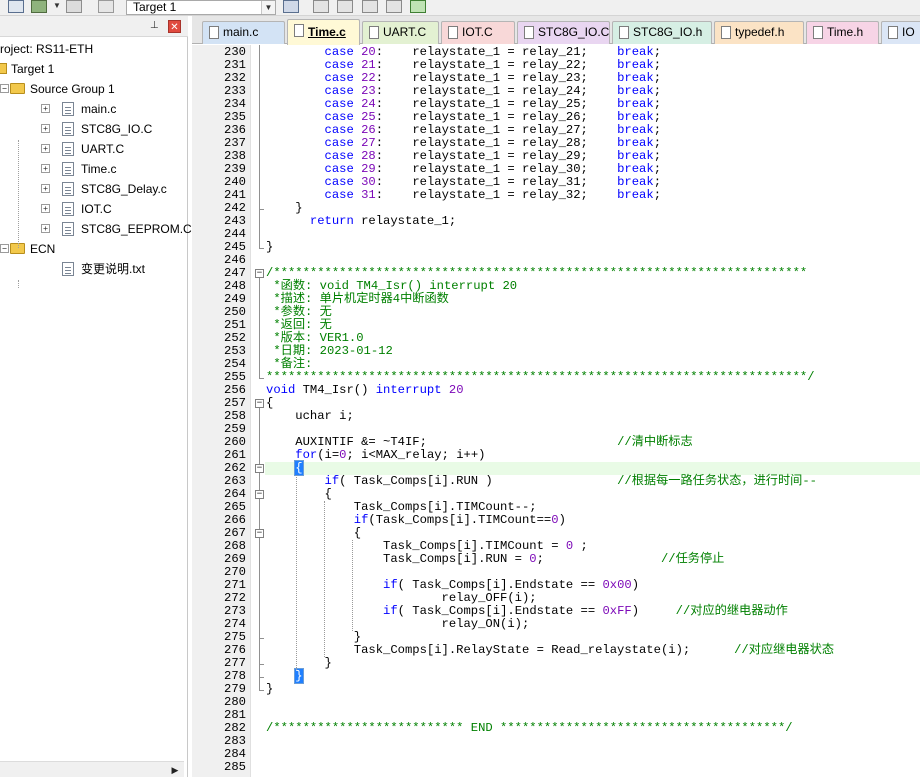  Describe the element at coordinates (243, 32) in the screenshot. I see `tab-main-c: main.c` at that location.